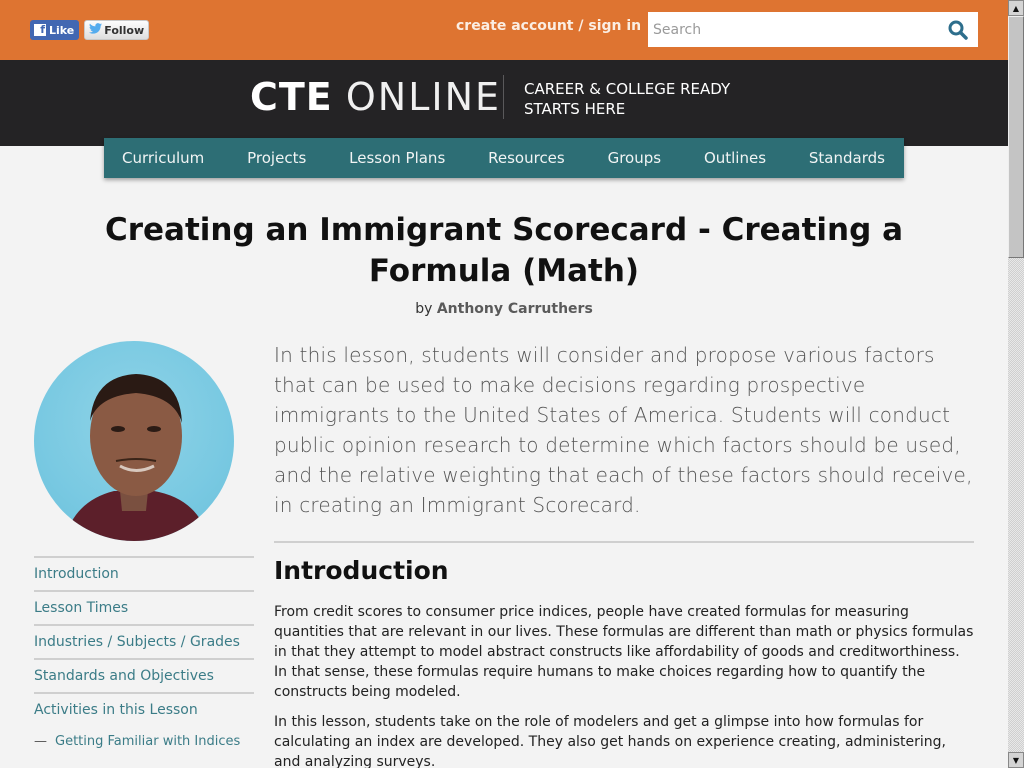 Image resolution: width=1024 pixels, height=768 pixels. What do you see at coordinates (291, 97) in the screenshot?
I see `logo-bold-text: CTE` at bounding box center [291, 97].